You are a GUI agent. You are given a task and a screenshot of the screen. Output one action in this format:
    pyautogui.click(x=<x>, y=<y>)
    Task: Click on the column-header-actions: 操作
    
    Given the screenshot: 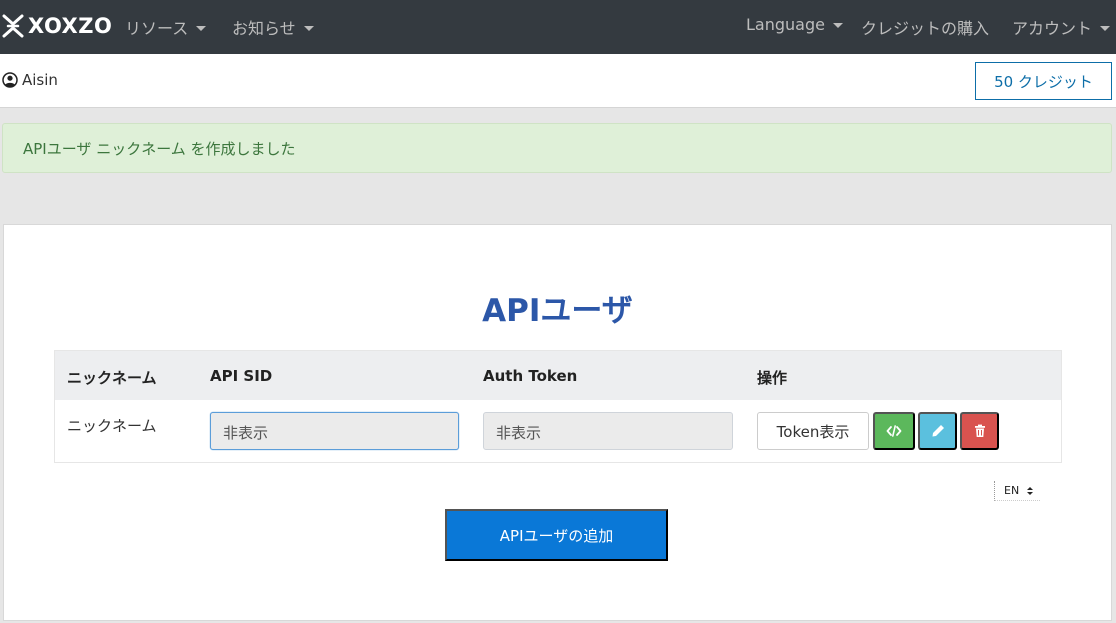 What is the action you would take?
    pyautogui.click(x=772, y=378)
    